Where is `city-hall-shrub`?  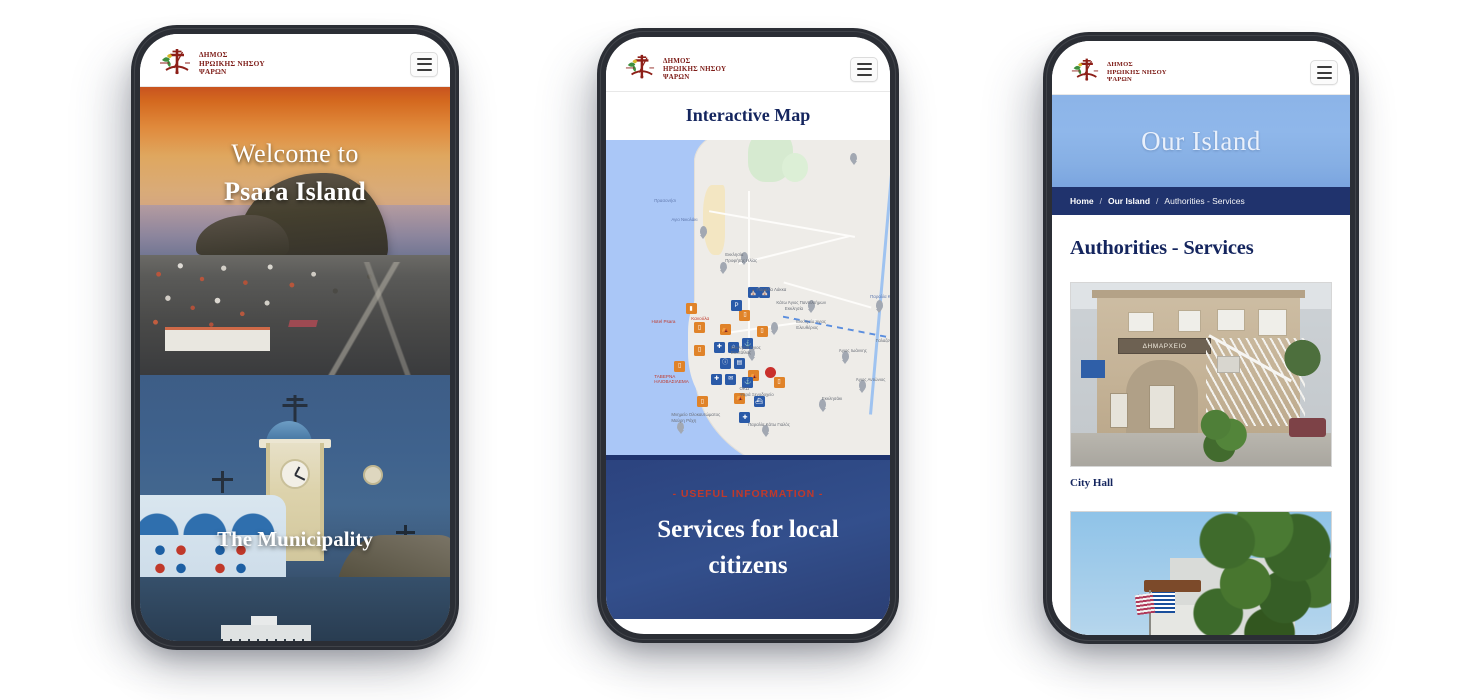 city-hall-shrub is located at coordinates (1221, 431).